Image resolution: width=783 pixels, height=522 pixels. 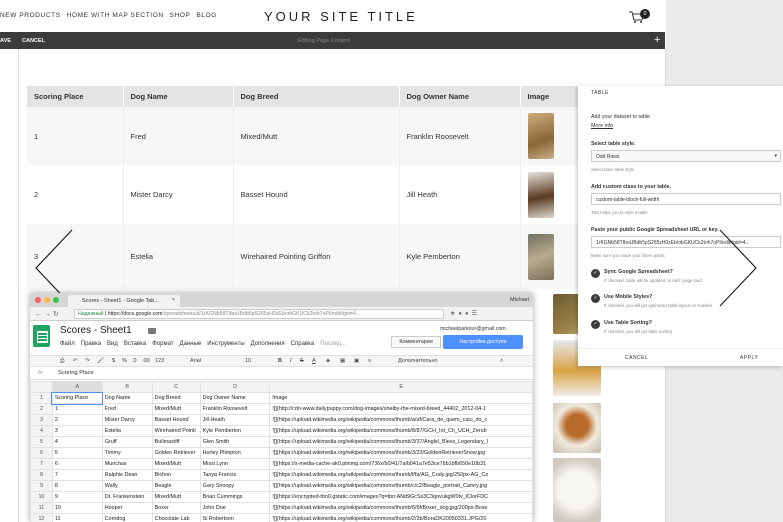 I want to click on extension-icons: ★●●☰, so click(x=465, y=313).